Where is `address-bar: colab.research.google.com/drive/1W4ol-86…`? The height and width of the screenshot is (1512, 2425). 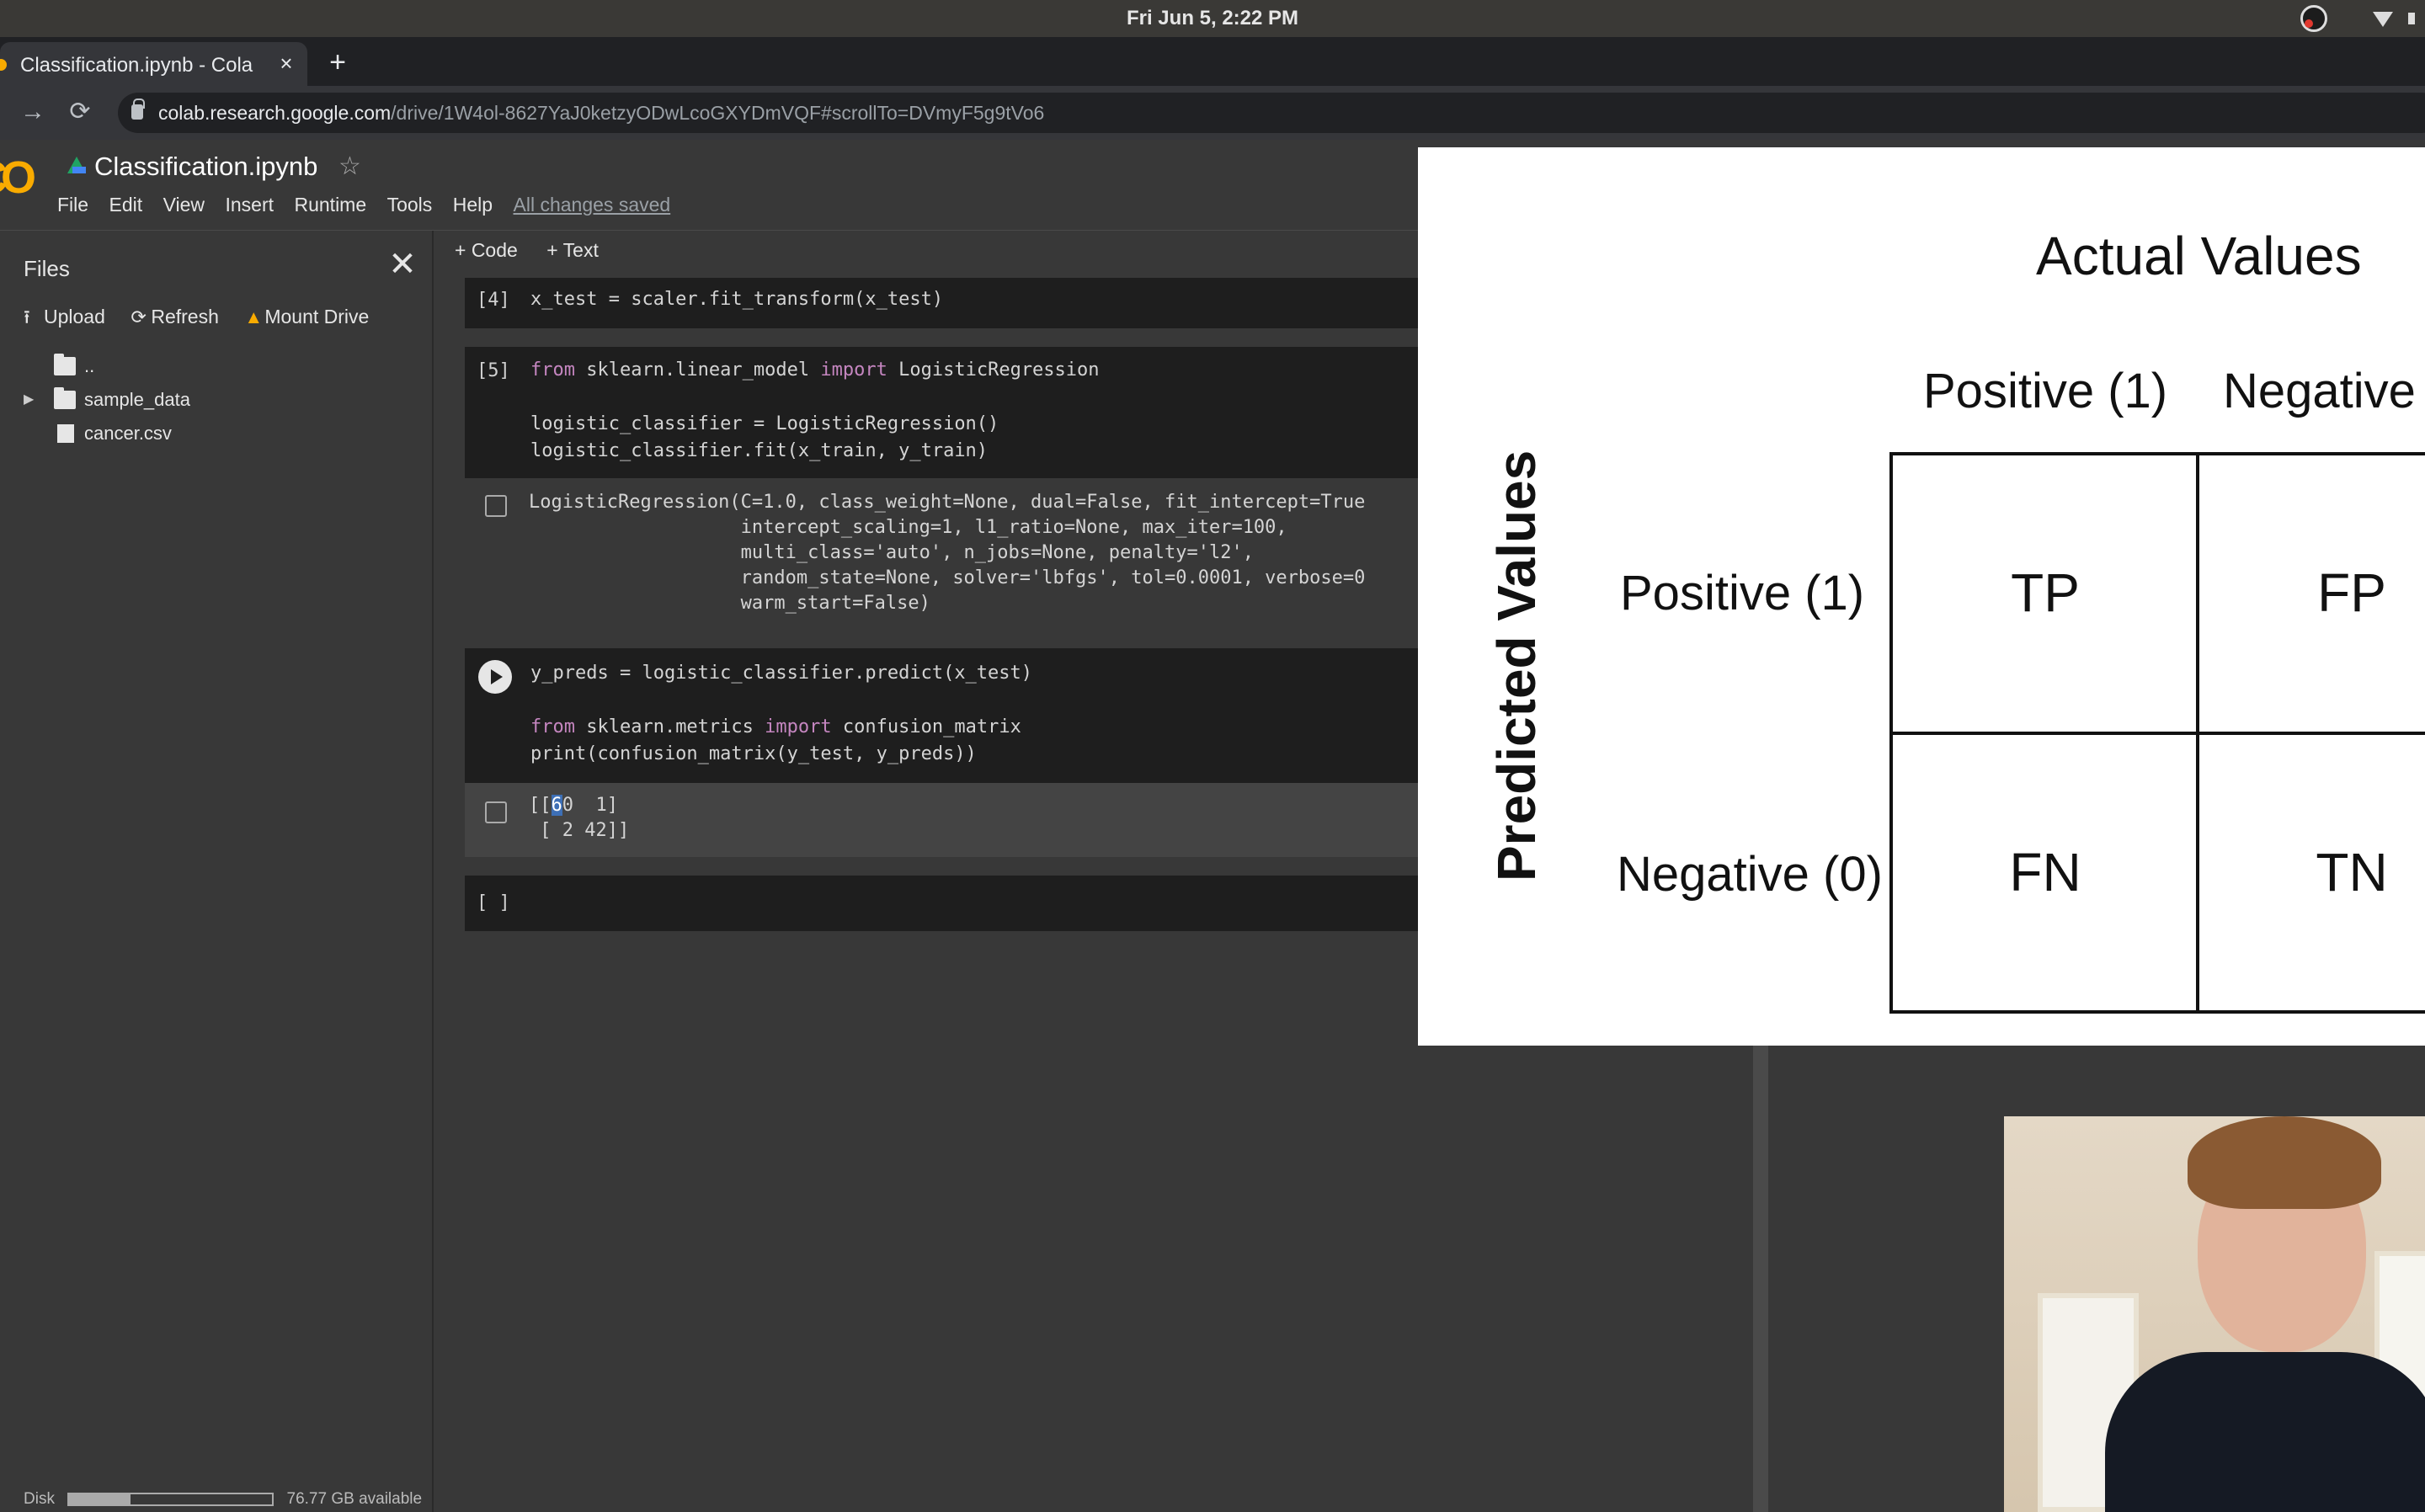 address-bar: colab.research.google.com/drive/1W4ol-86… is located at coordinates (1271, 113).